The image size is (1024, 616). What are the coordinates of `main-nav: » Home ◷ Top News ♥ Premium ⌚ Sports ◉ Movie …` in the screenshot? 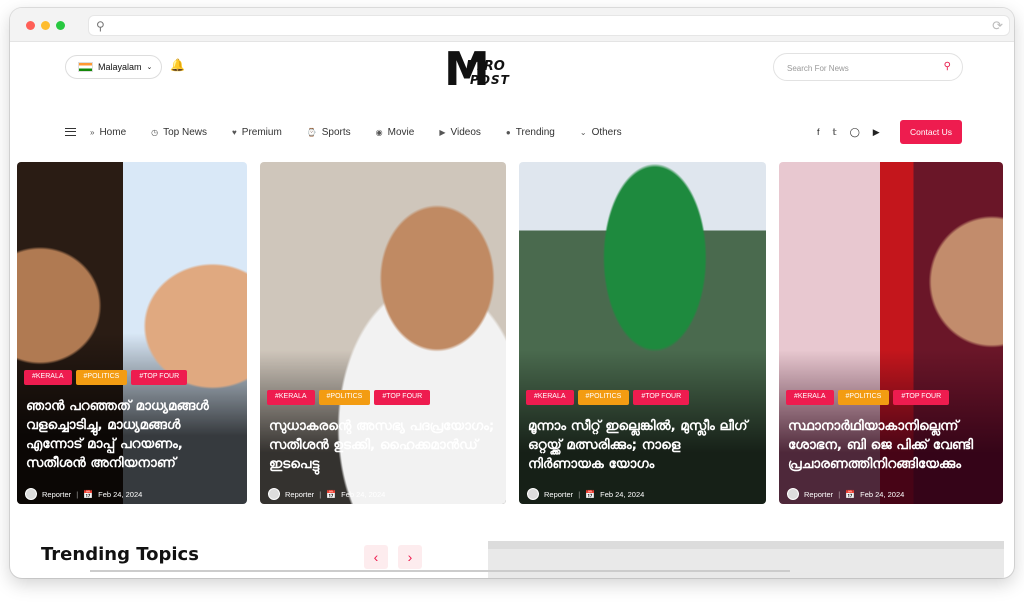 It's located at (356, 132).